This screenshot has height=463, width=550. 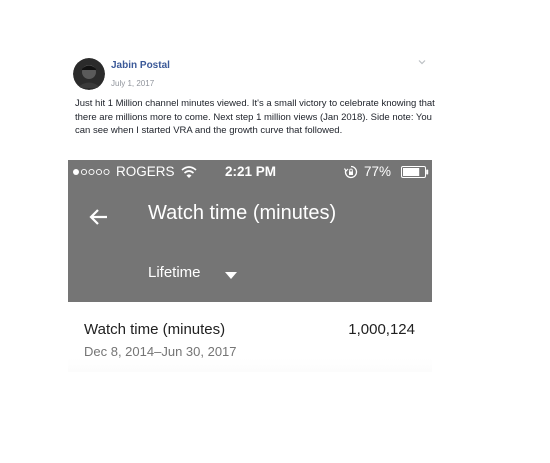 What do you see at coordinates (140, 65) in the screenshot?
I see `author-name: Jabin Postal` at bounding box center [140, 65].